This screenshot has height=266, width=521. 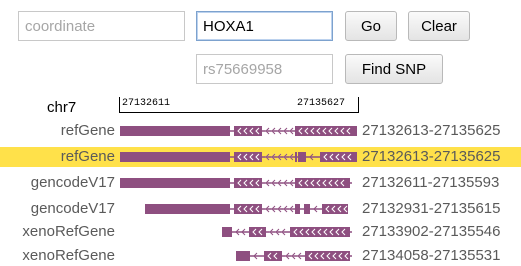 I want to click on track-row: xenoRefGene 27133902-27135546, so click(x=260, y=232).